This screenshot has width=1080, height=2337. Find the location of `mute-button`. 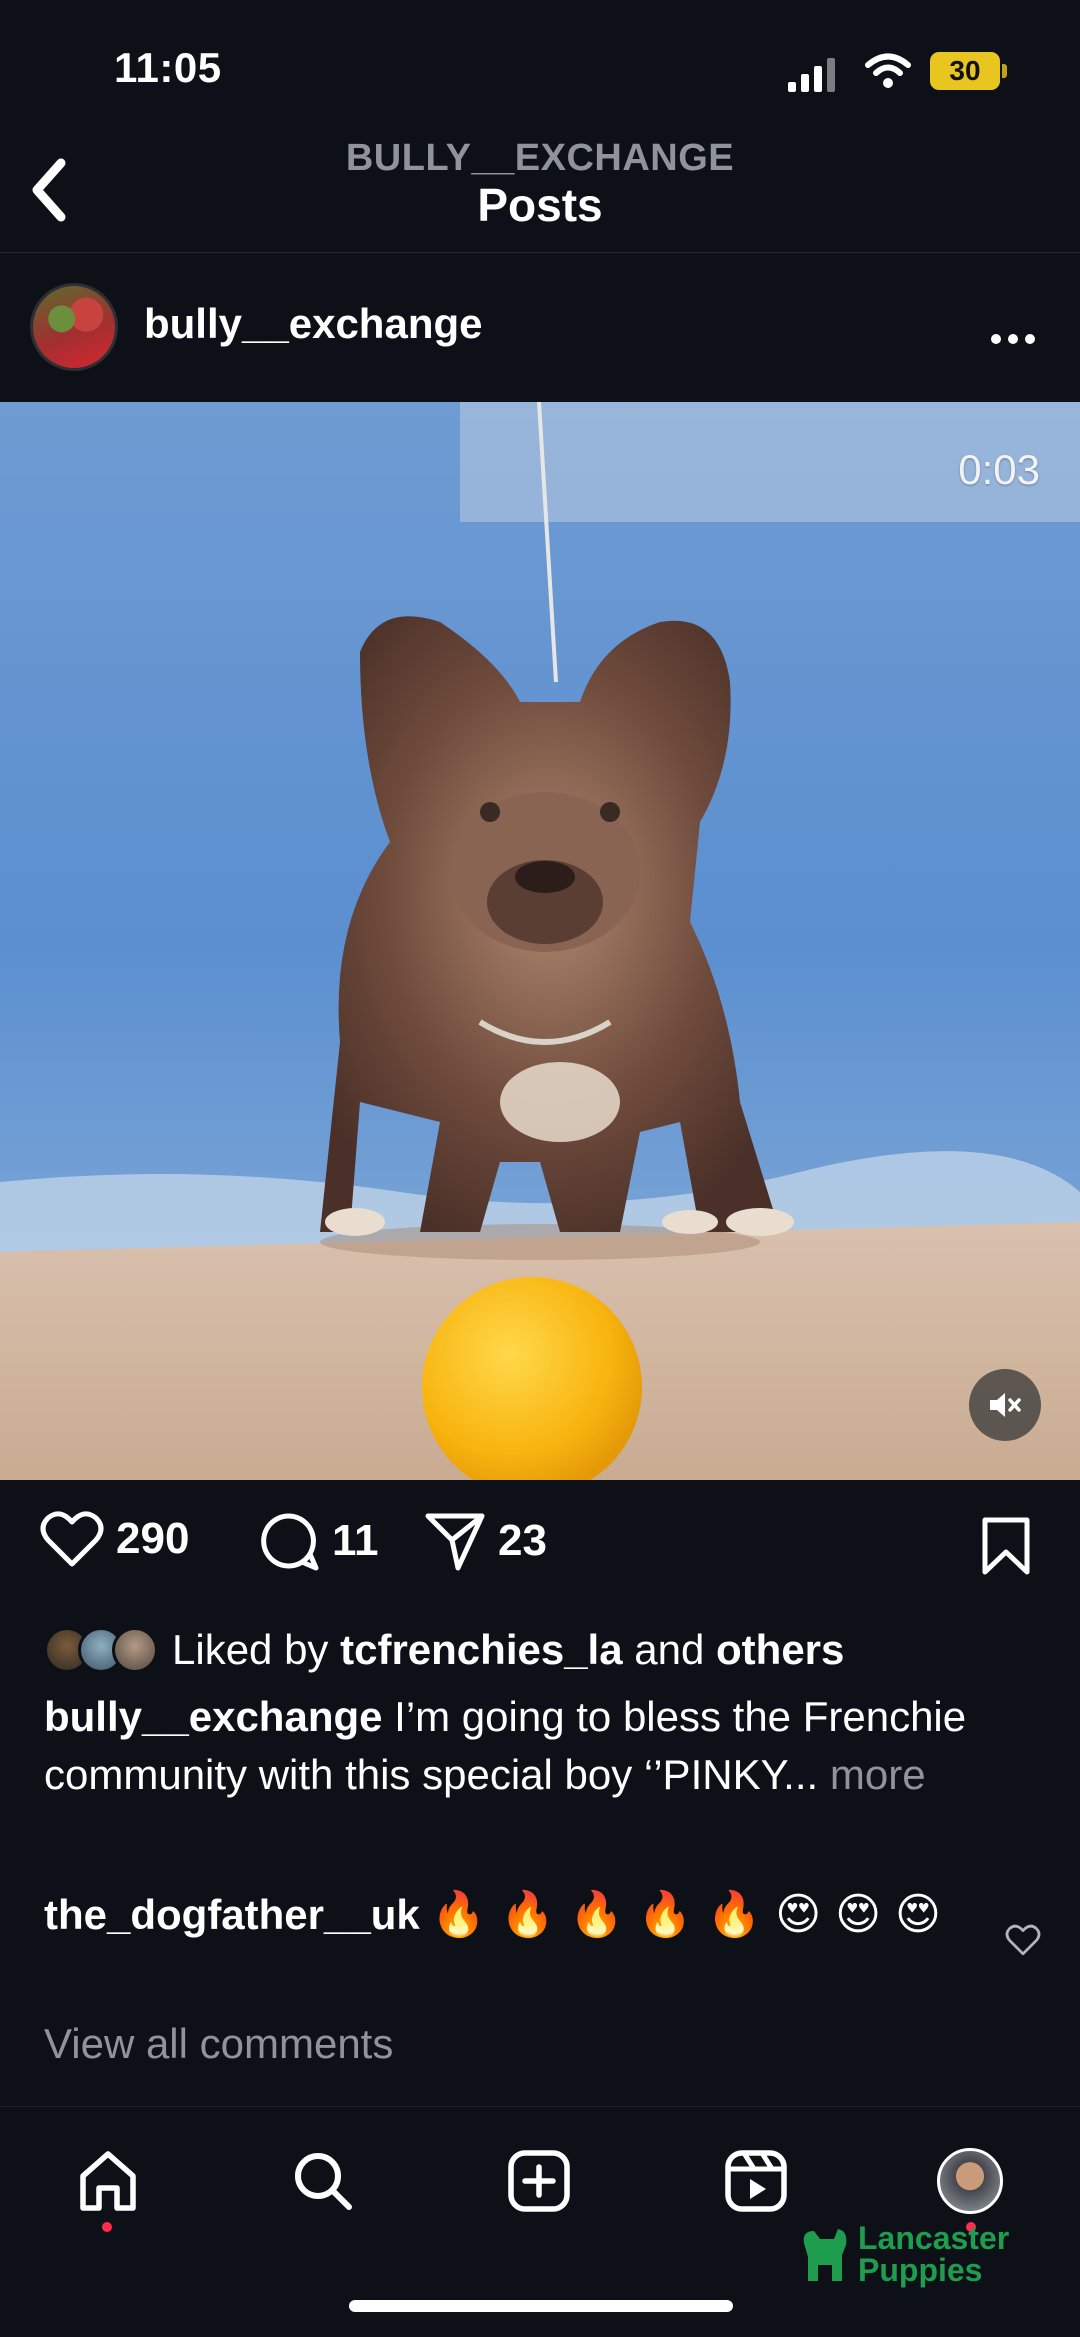

mute-button is located at coordinates (1005, 1405).